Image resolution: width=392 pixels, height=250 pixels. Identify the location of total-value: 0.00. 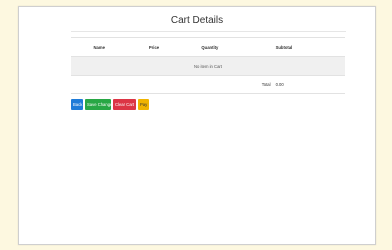
(309, 84).